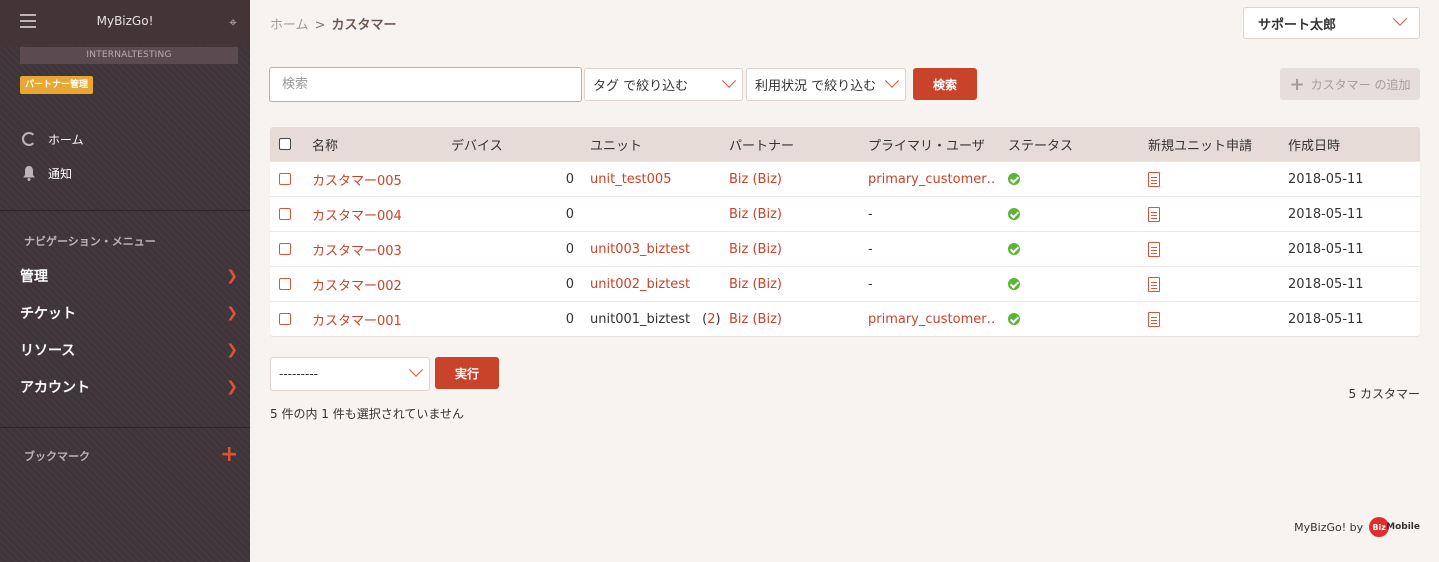  I want to click on unit-link: unit_test005, so click(630, 179).